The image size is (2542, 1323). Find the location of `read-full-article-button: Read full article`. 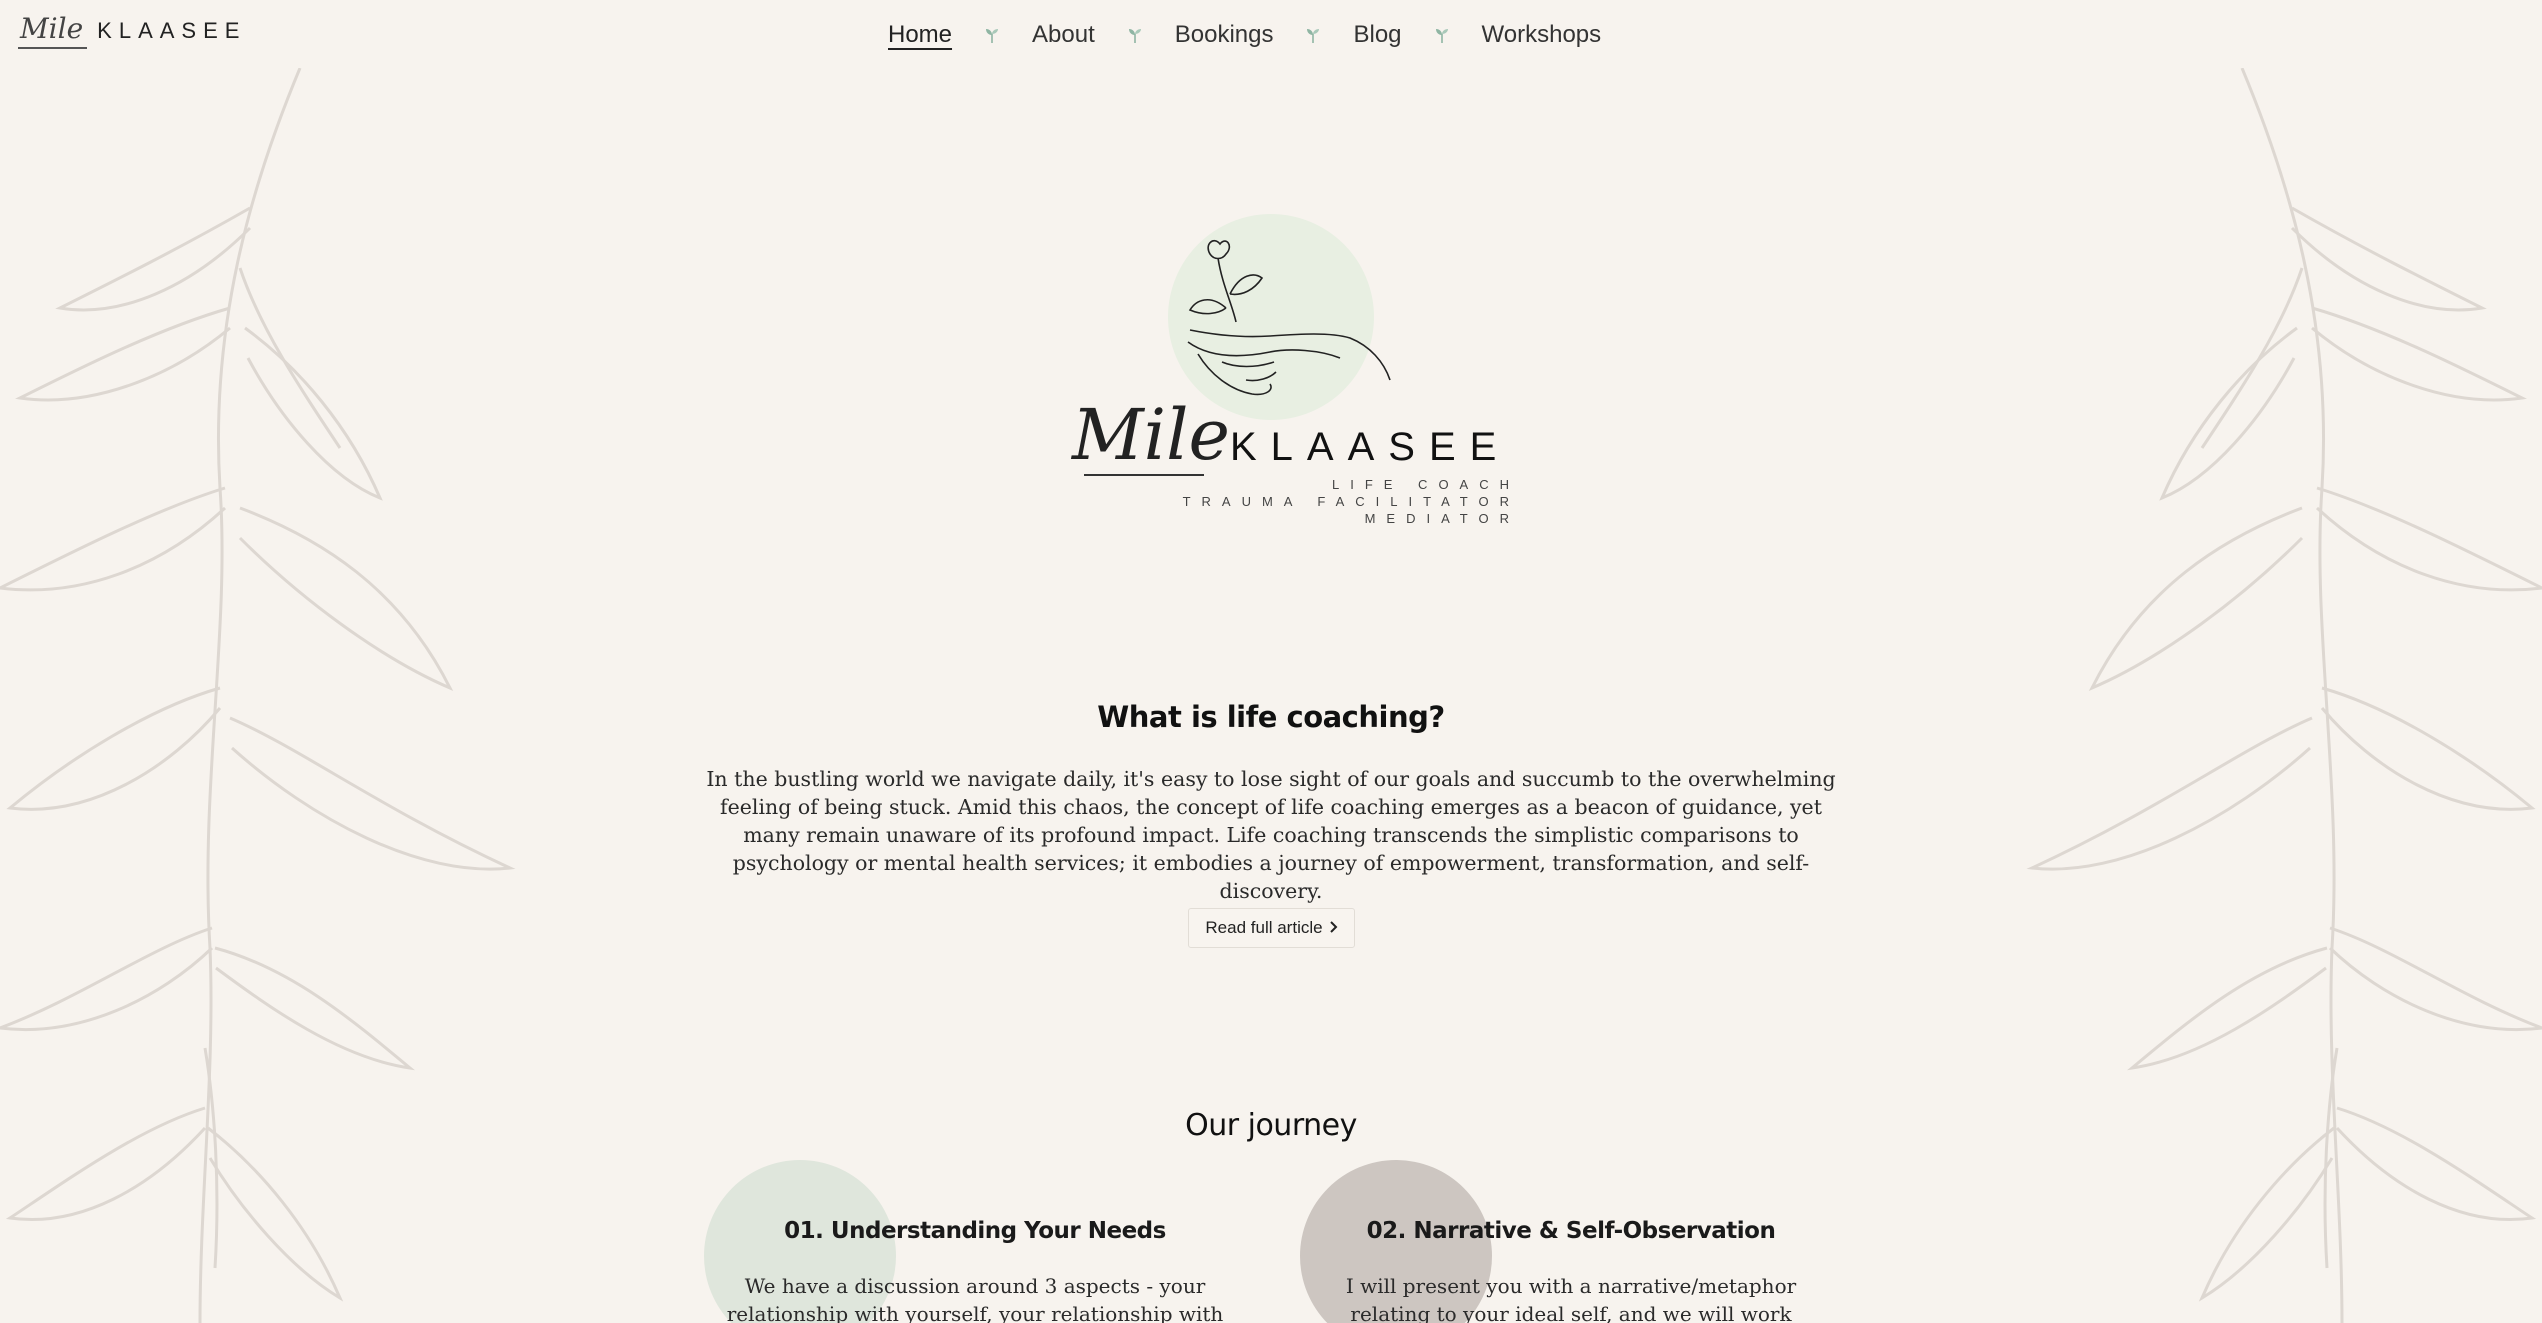

read-full-article-button: Read full article is located at coordinates (1271, 928).